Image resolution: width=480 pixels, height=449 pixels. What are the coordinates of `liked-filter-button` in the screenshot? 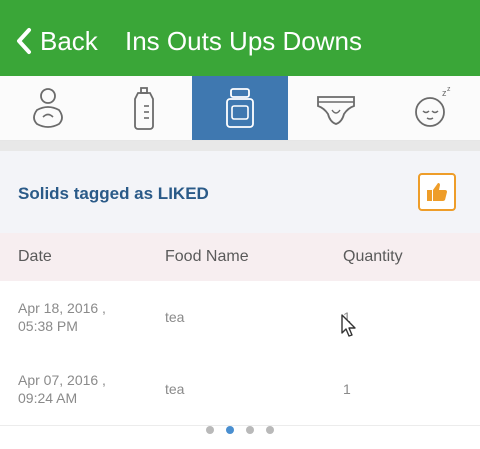 It's located at (437, 192).